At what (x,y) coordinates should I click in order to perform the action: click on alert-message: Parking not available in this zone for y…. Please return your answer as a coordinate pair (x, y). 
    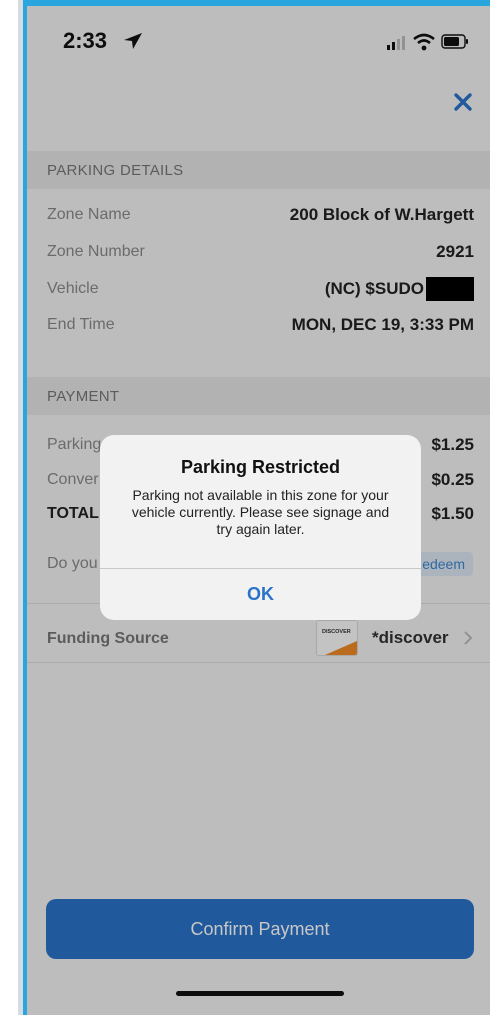
    Looking at the image, I should click on (260, 512).